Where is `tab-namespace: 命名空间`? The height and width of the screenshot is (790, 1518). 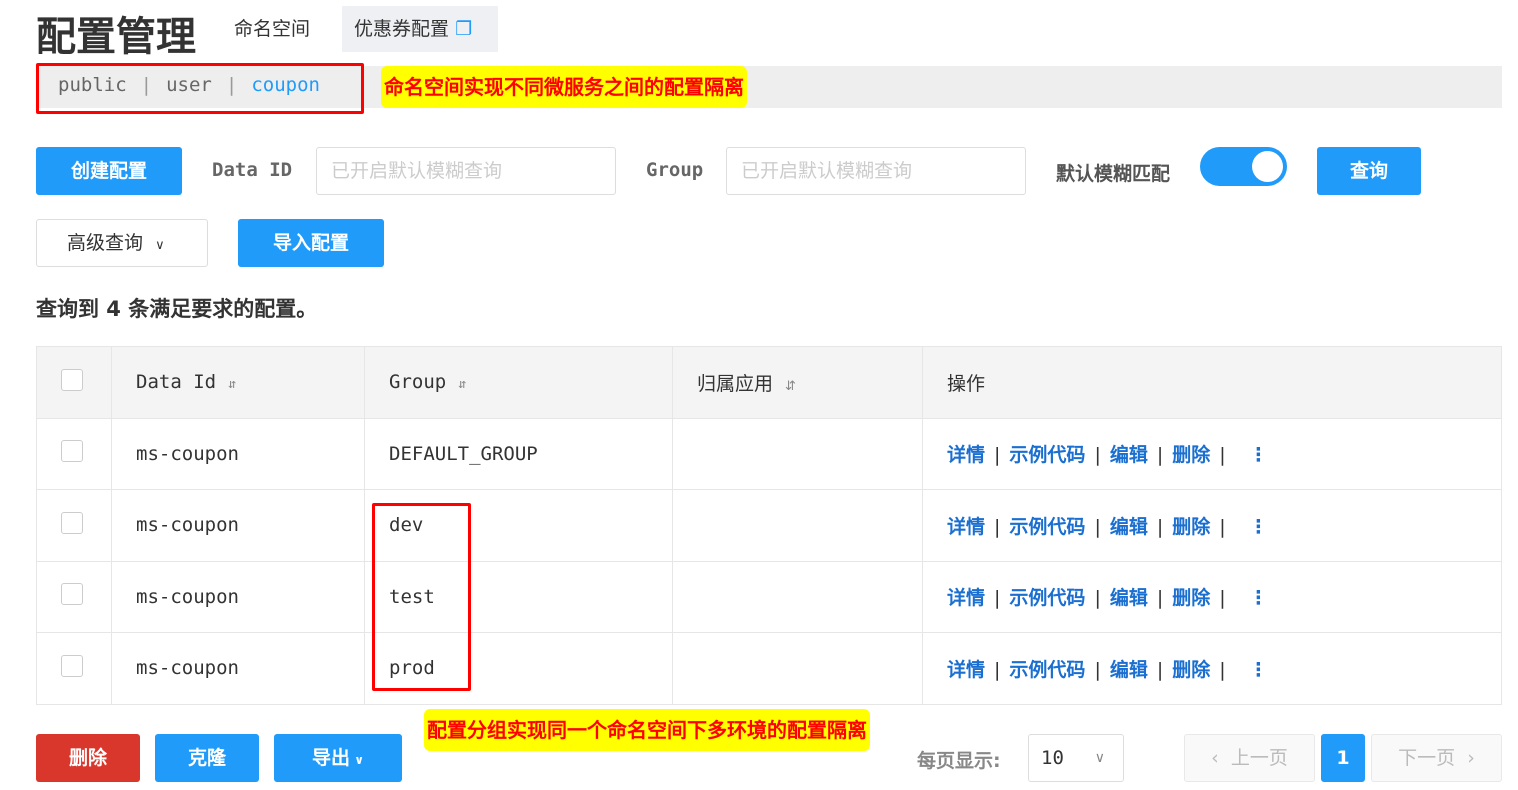 tab-namespace: 命名空间 is located at coordinates (272, 29).